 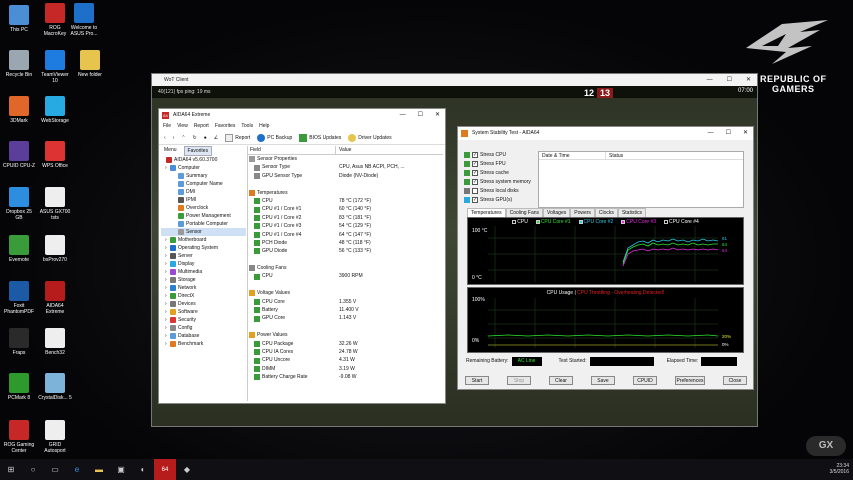 I want to click on maximize-button: ☐, so click(x=420, y=115).